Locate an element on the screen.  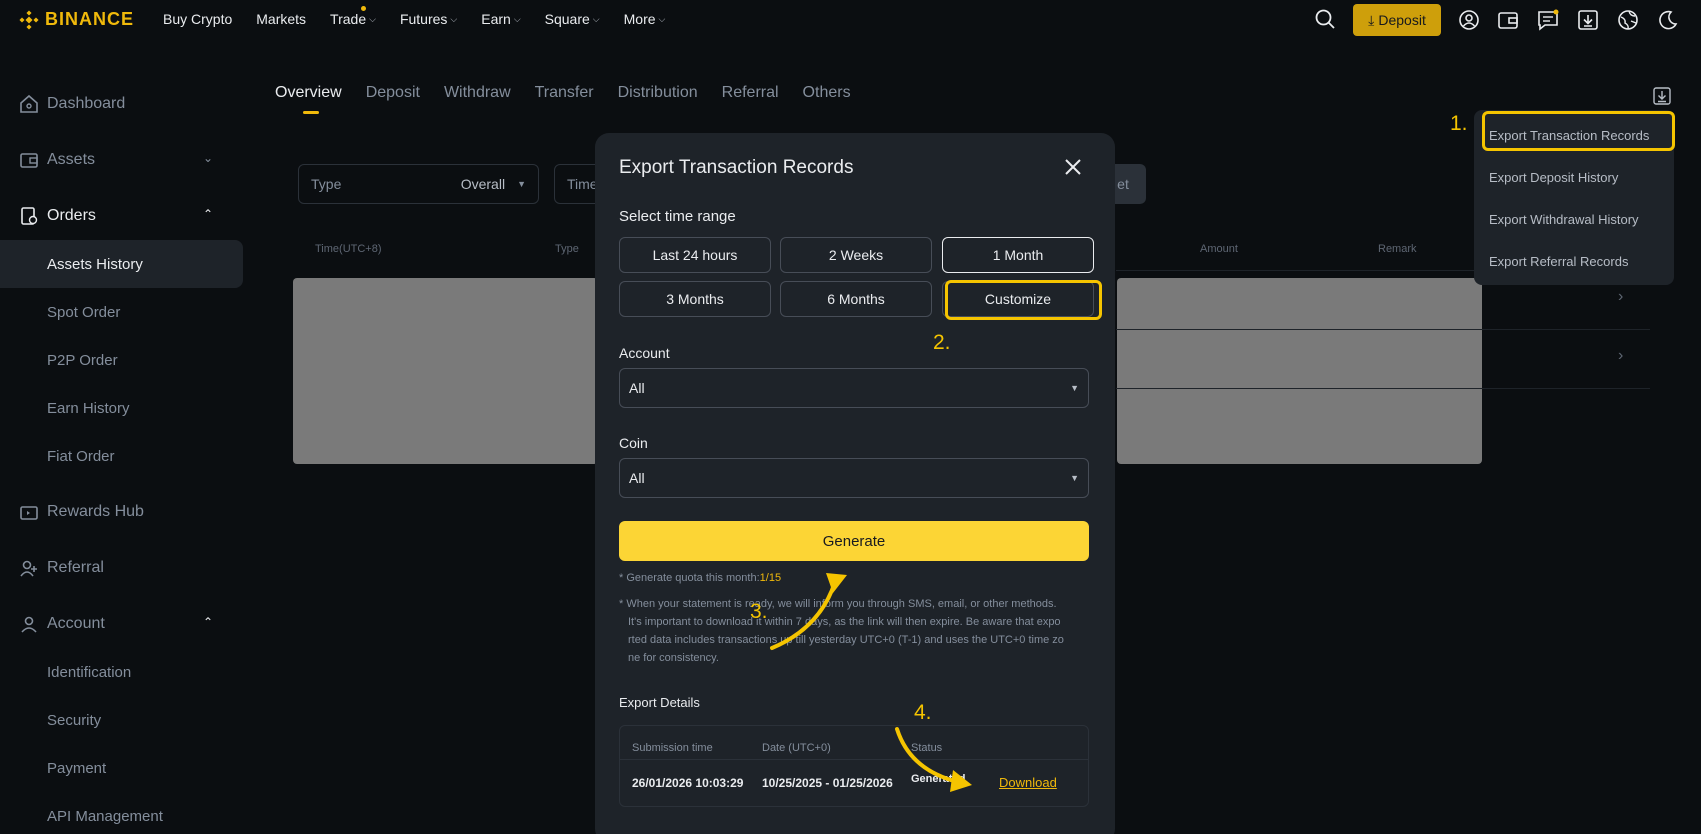
sidebar-item-orders: Orders ⌃ is located at coordinates (121, 216).